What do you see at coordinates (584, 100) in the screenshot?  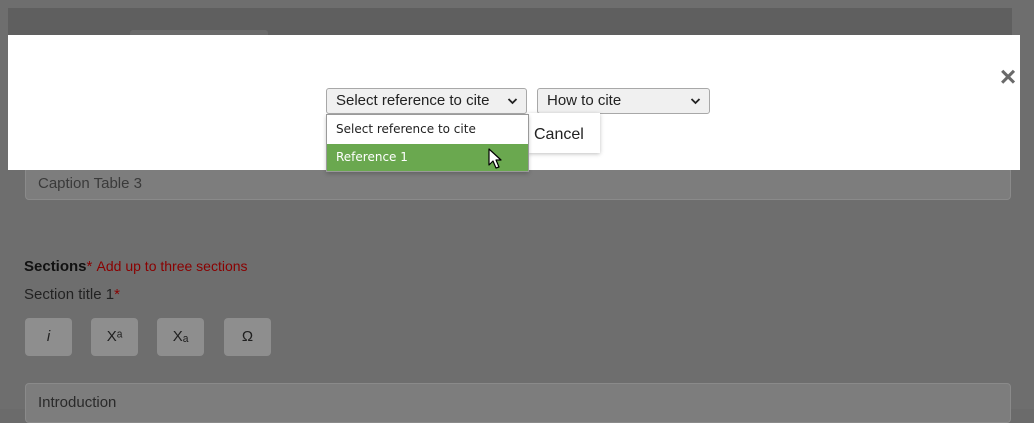 I see `how-to-cite-value: How to cite` at bounding box center [584, 100].